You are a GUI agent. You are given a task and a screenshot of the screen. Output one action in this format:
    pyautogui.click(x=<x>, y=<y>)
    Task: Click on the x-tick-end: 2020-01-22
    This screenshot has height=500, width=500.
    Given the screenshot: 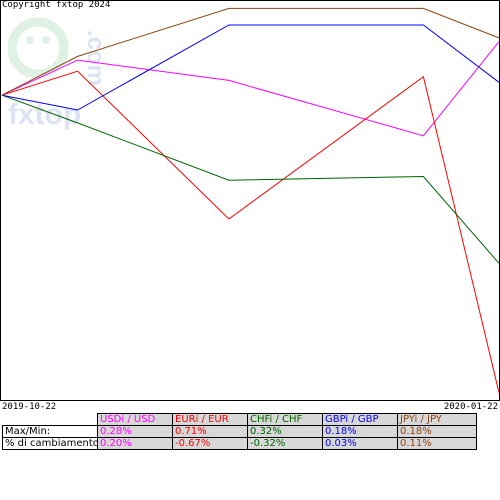 What is the action you would take?
    pyautogui.click(x=470, y=407)
    